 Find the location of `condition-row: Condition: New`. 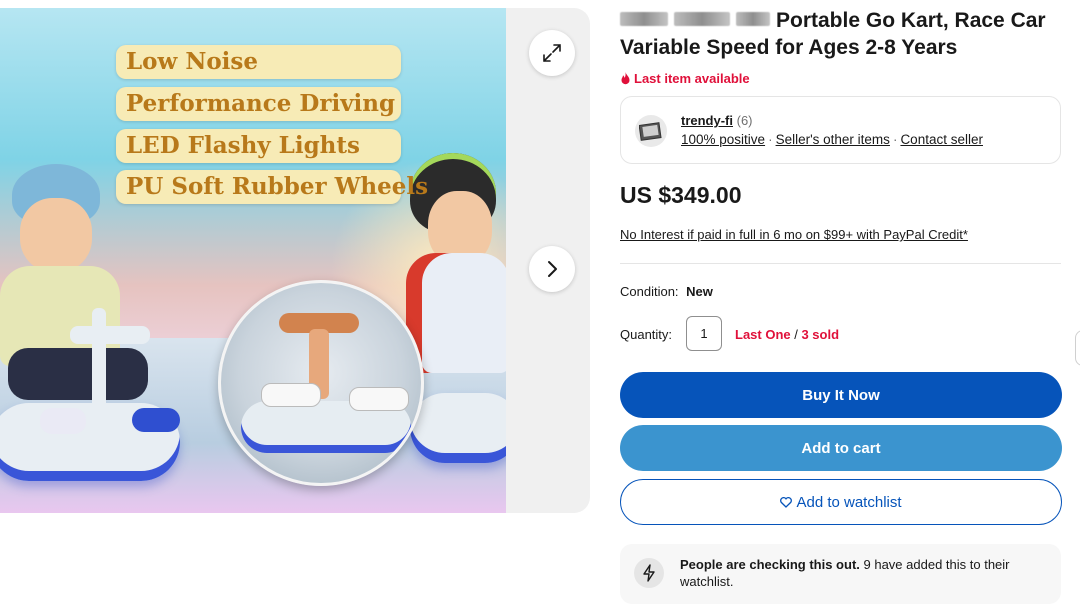

condition-row: Condition: New is located at coordinates (666, 291).